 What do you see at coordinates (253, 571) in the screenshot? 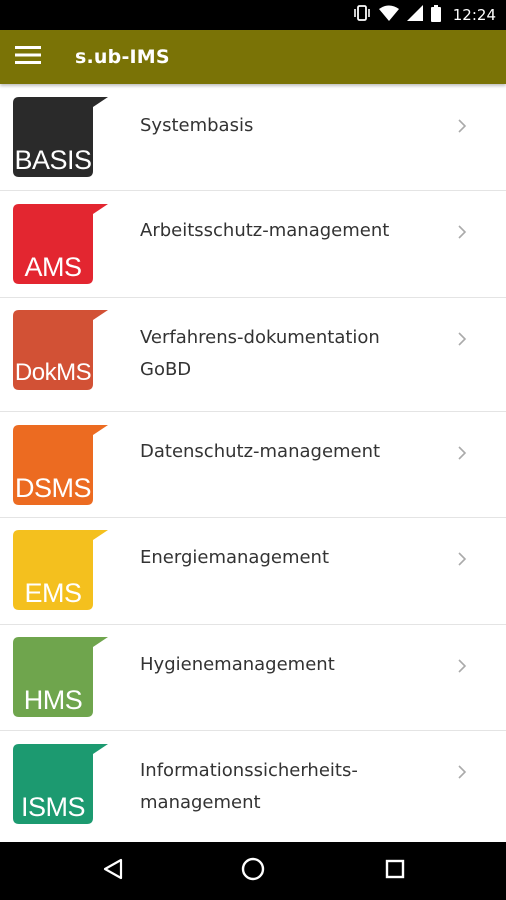
I see `list-item-ems: EMS Energiemanagement` at bounding box center [253, 571].